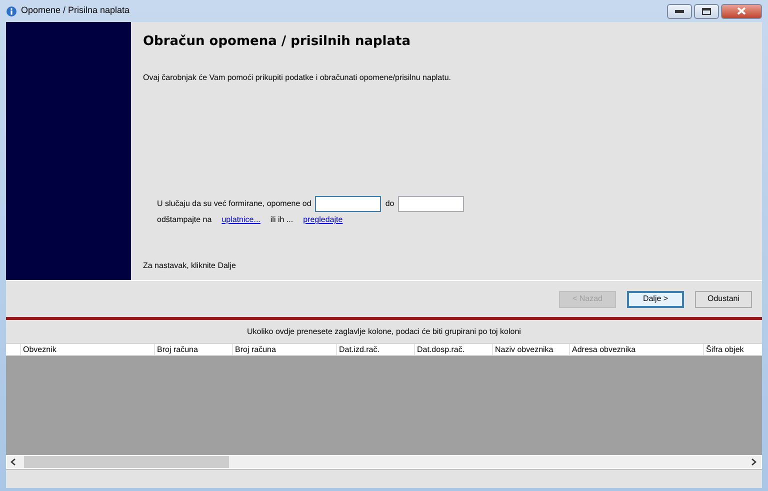 Image resolution: width=768 pixels, height=491 pixels. Describe the element at coordinates (297, 78) in the screenshot. I see `wizard-description: Ovaj čarobnjak će Vam pomoći prikupiti podatke i obračunati opomene/prisilnu naplatu.` at that location.